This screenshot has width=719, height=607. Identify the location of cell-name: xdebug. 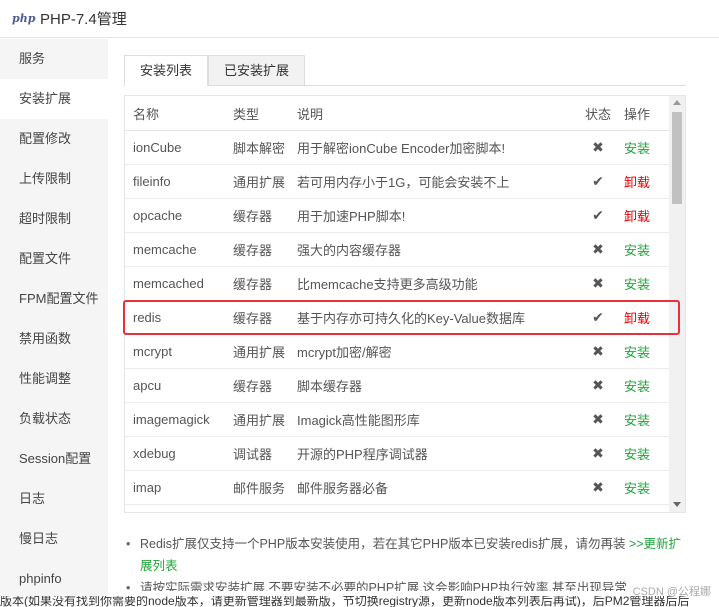
(175, 453).